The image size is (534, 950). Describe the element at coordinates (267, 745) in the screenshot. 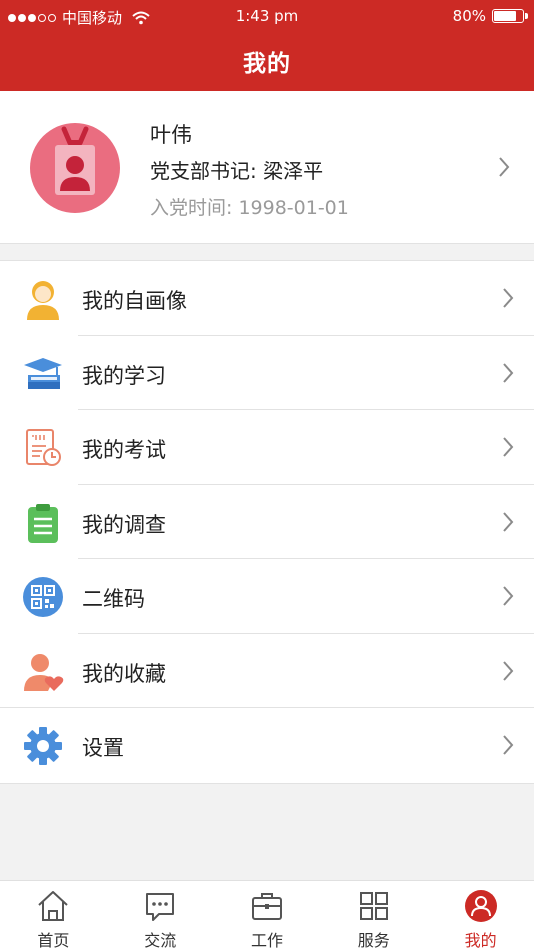

I see `menu-item-settings: 设置` at that location.